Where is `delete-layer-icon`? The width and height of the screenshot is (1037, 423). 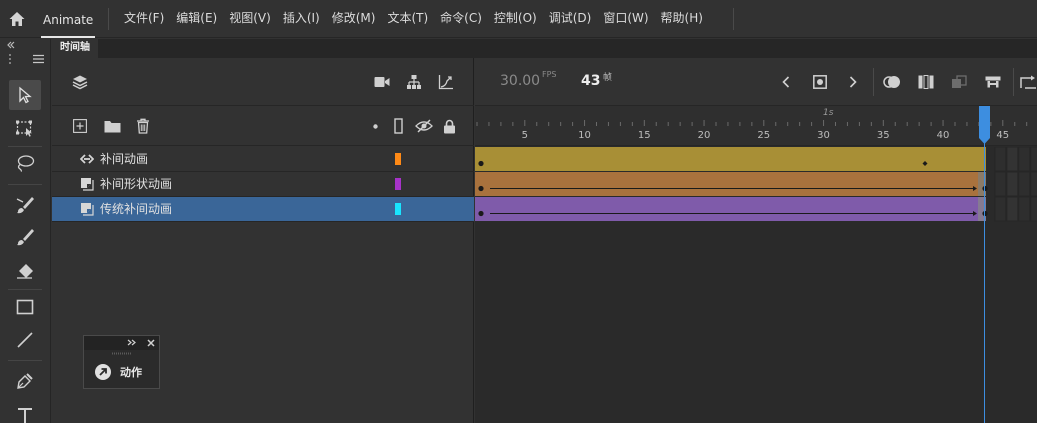 delete-layer-icon is located at coordinates (143, 126).